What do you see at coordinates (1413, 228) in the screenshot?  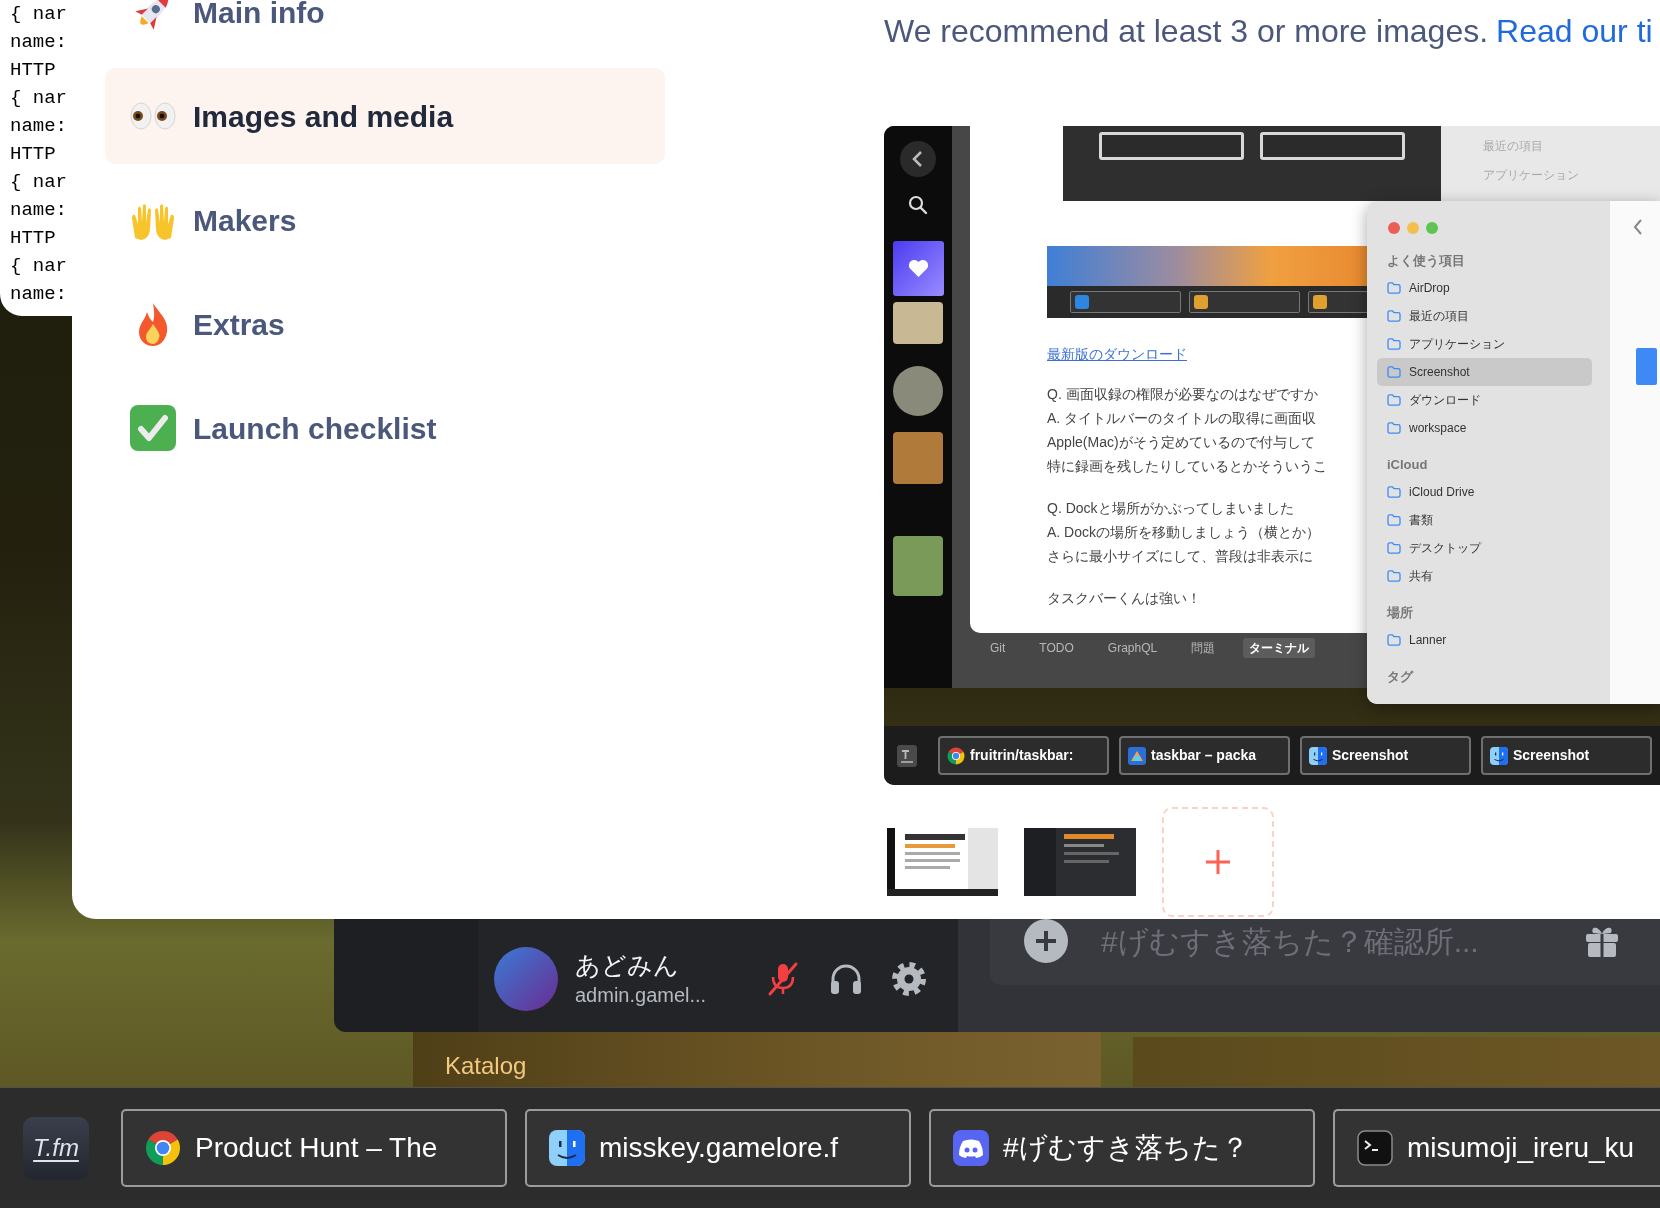 I see `minimize-dot-icon` at bounding box center [1413, 228].